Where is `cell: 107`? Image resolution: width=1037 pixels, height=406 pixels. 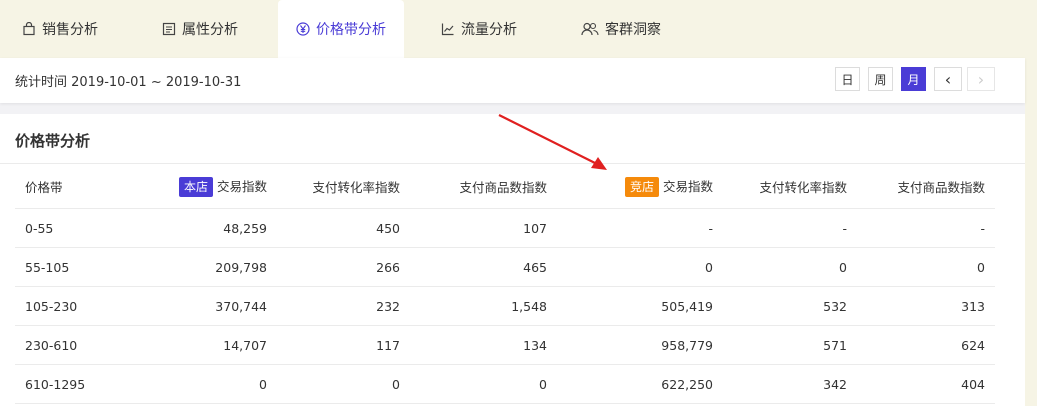 cell: 107 is located at coordinates (483, 228).